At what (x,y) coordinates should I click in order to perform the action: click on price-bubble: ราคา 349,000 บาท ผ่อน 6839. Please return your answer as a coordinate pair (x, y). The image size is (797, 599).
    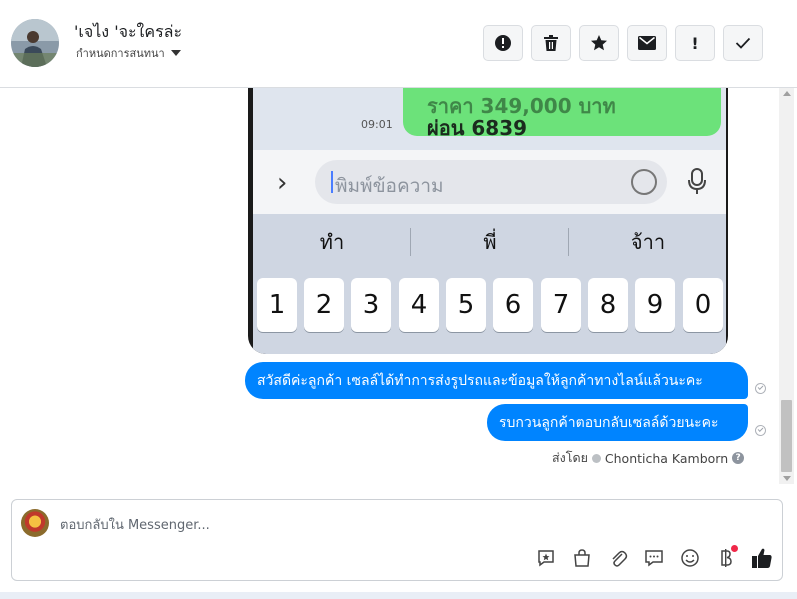
    Looking at the image, I should click on (562, 114).